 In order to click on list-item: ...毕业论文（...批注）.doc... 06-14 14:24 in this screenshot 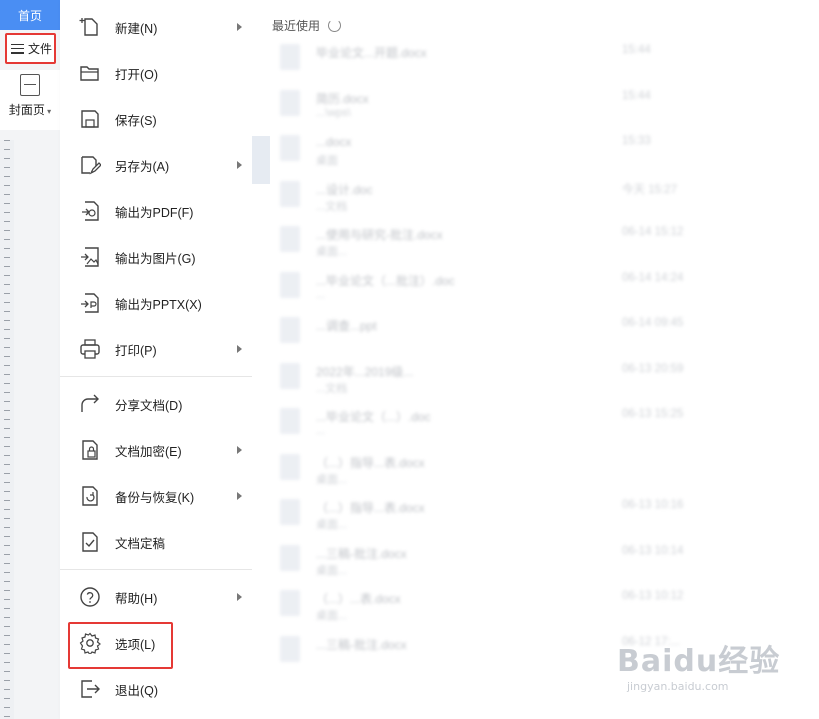, I will do `click(511, 289)`.